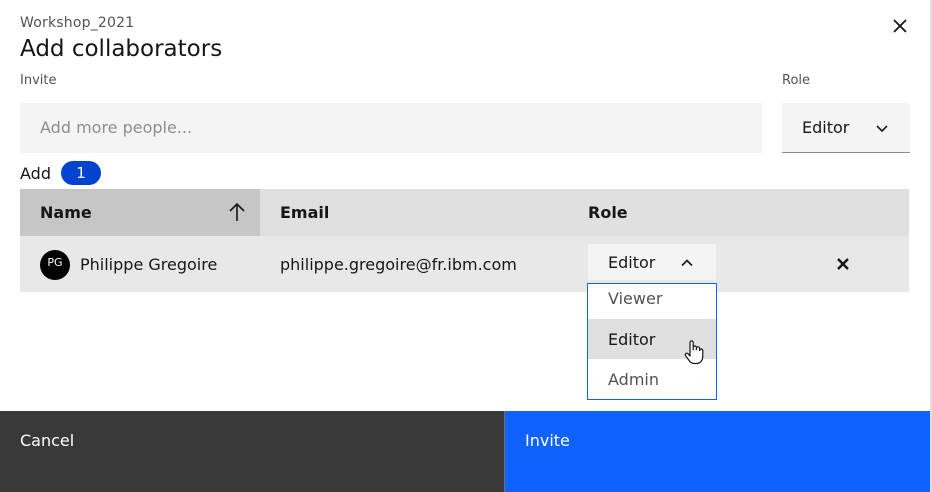 Image resolution: width=932 pixels, height=492 pixels. I want to click on role-option-viewer: Viewer, so click(652, 298).